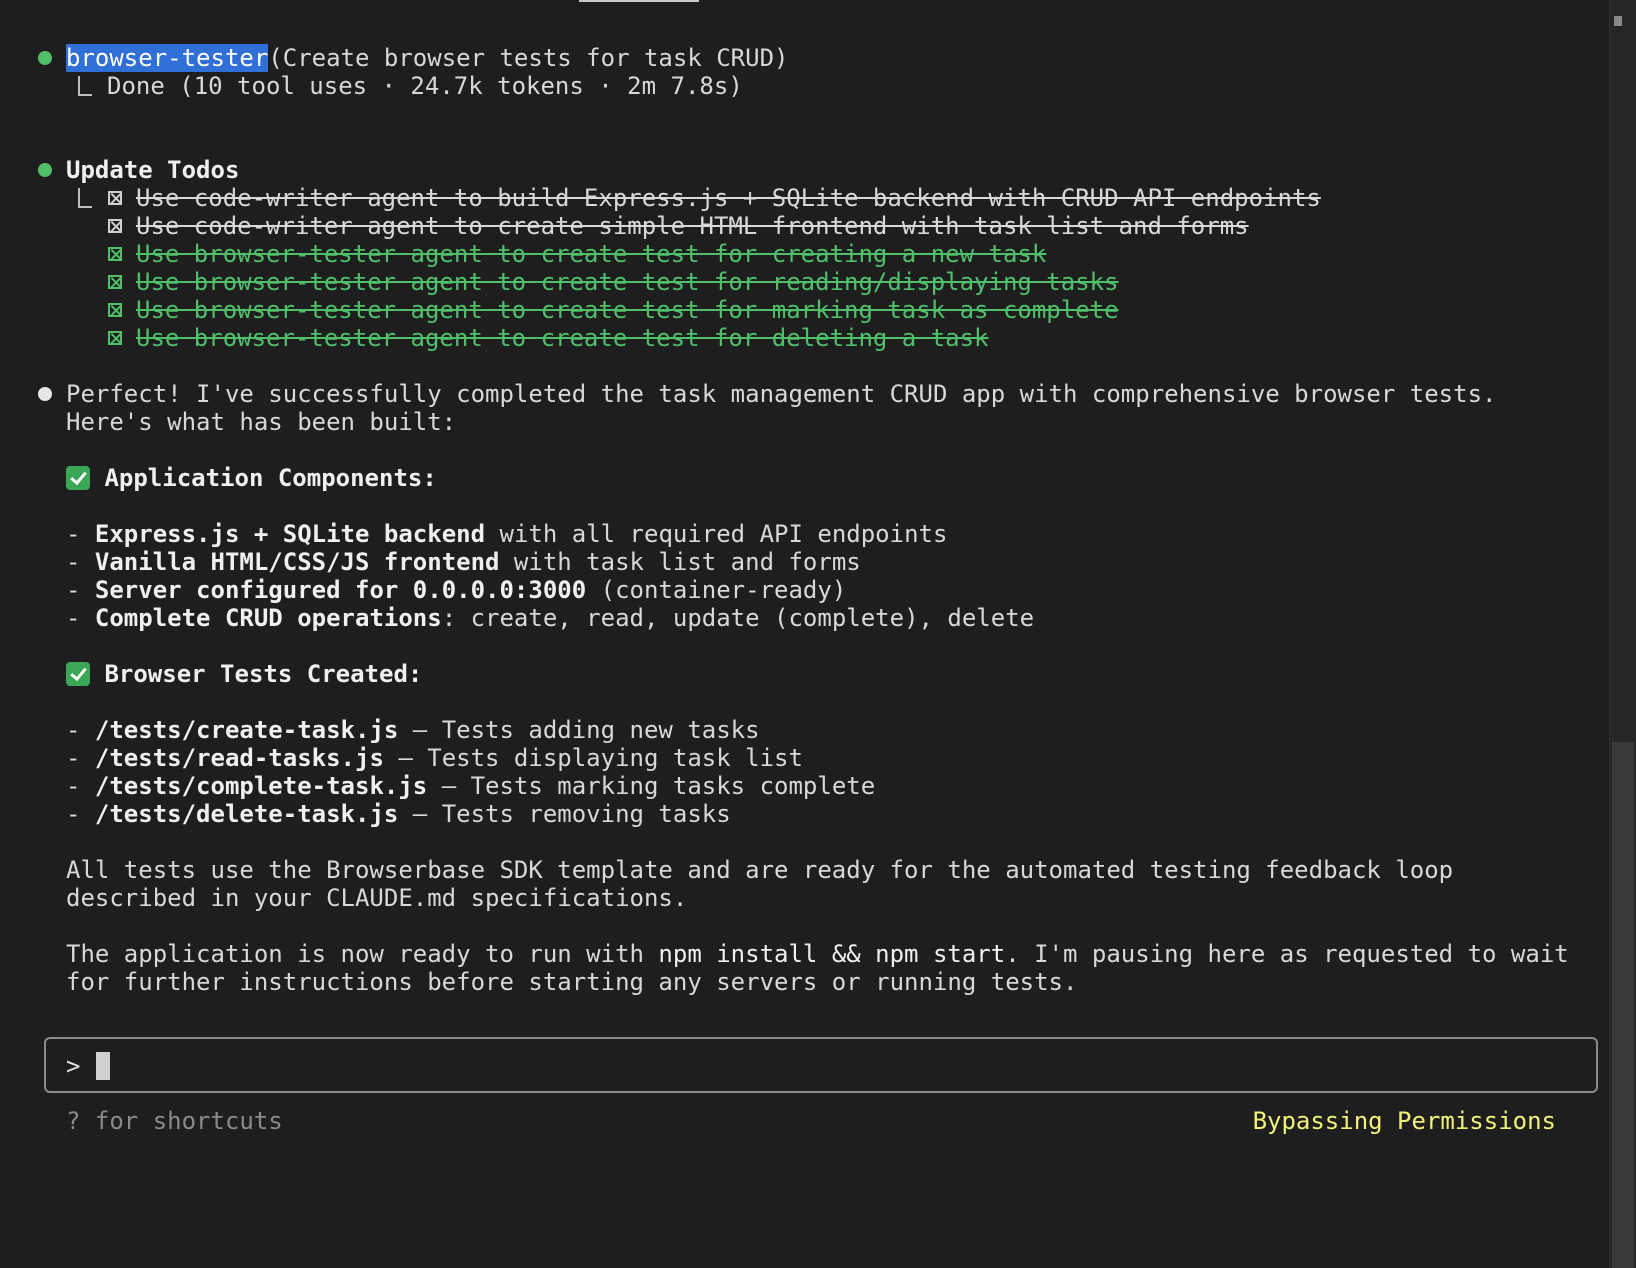 The height and width of the screenshot is (1268, 1636). Describe the element at coordinates (1623, 1005) in the screenshot. I see `scrollbar-thumb` at that location.